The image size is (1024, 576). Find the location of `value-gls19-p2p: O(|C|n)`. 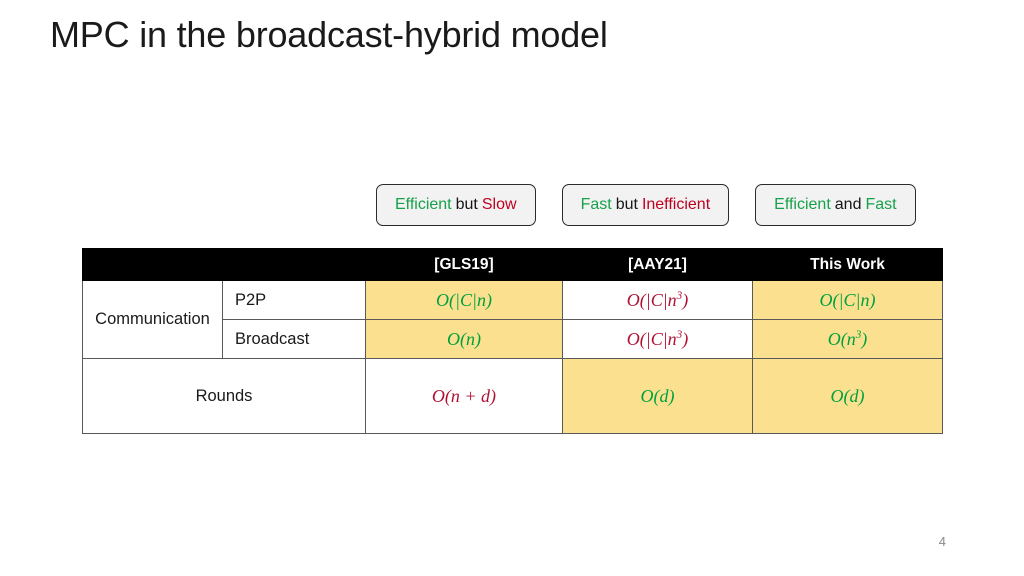

value-gls19-p2p: O(|C|n) is located at coordinates (464, 299).